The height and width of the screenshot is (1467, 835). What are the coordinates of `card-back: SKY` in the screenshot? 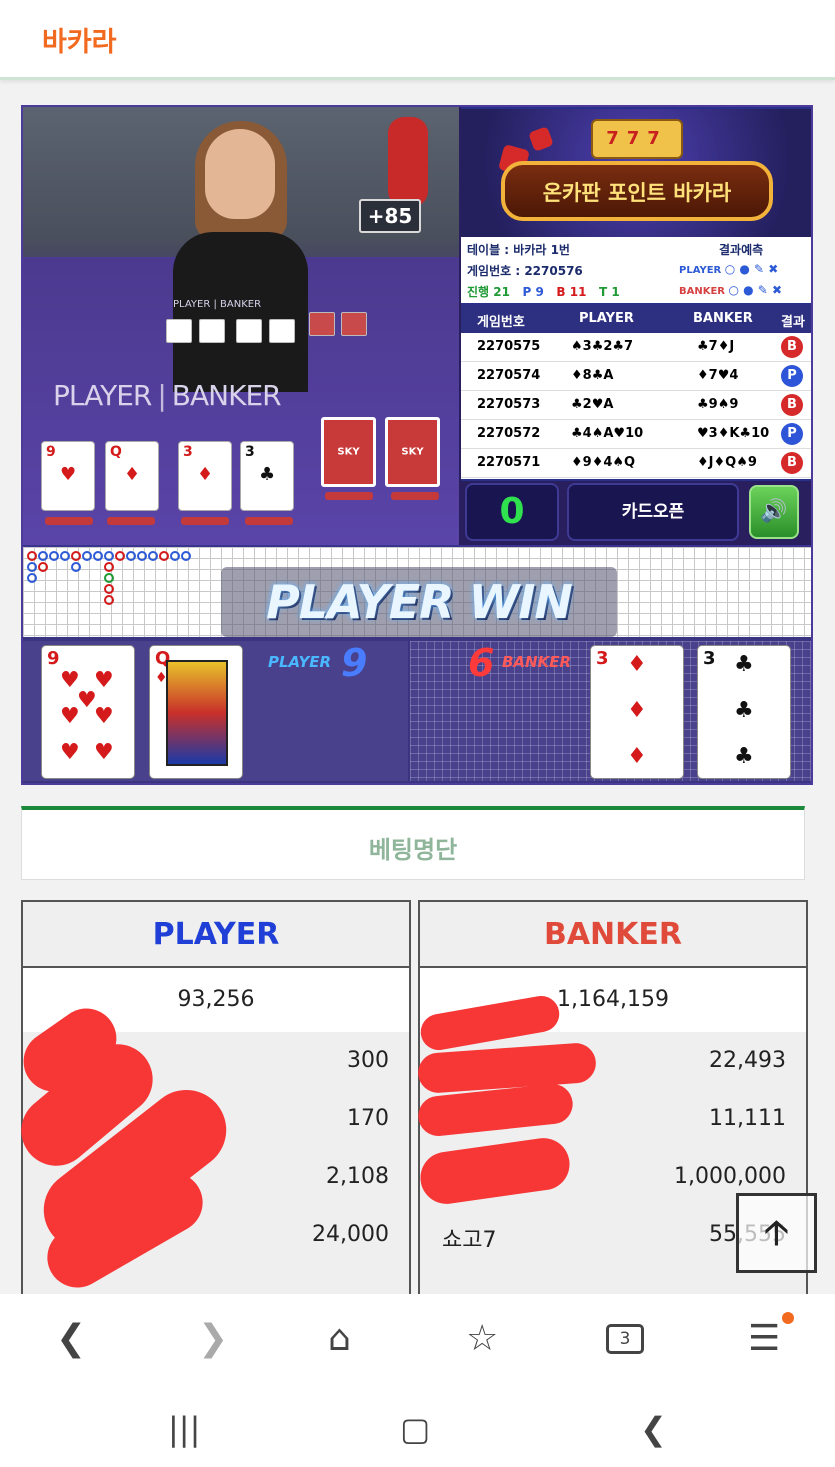 It's located at (412, 452).